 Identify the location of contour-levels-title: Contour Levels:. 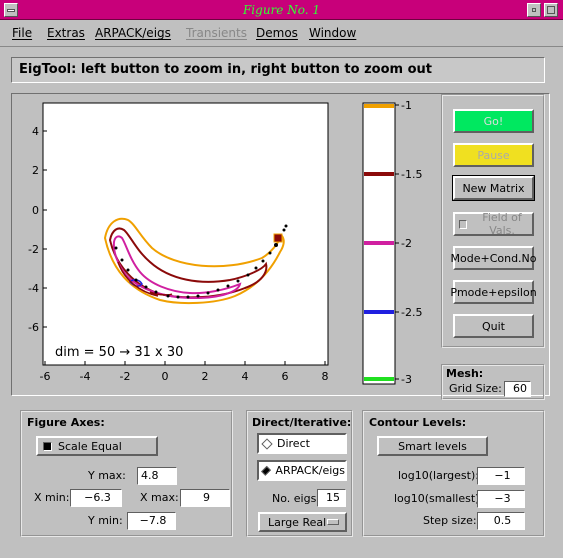
(418, 422).